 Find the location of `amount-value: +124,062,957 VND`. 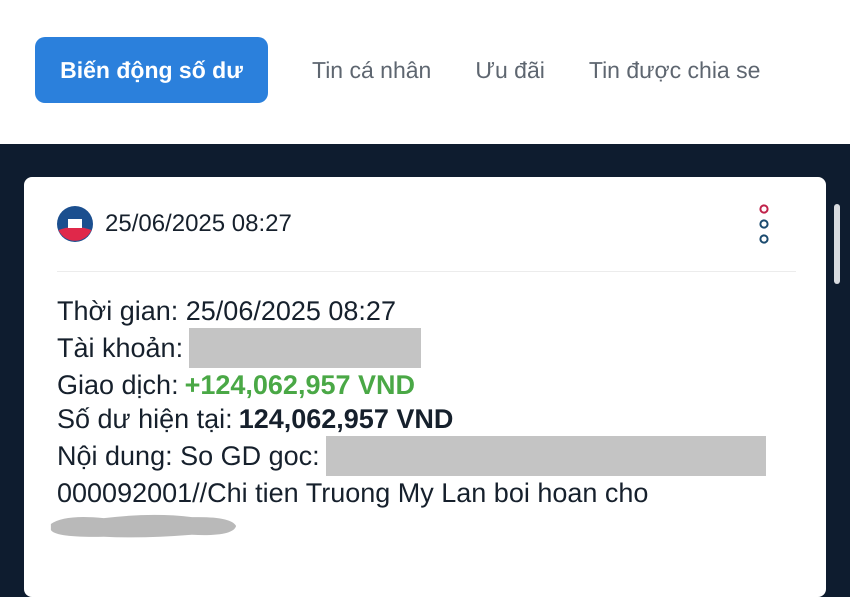

amount-value: +124,062,957 VND is located at coordinates (300, 385).